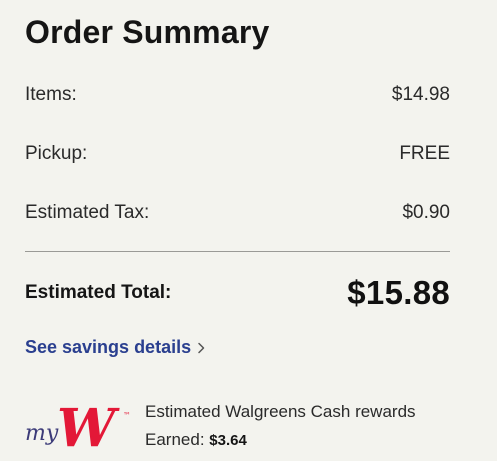 The image size is (497, 461). What do you see at coordinates (51, 94) in the screenshot?
I see `items-label: Items:` at bounding box center [51, 94].